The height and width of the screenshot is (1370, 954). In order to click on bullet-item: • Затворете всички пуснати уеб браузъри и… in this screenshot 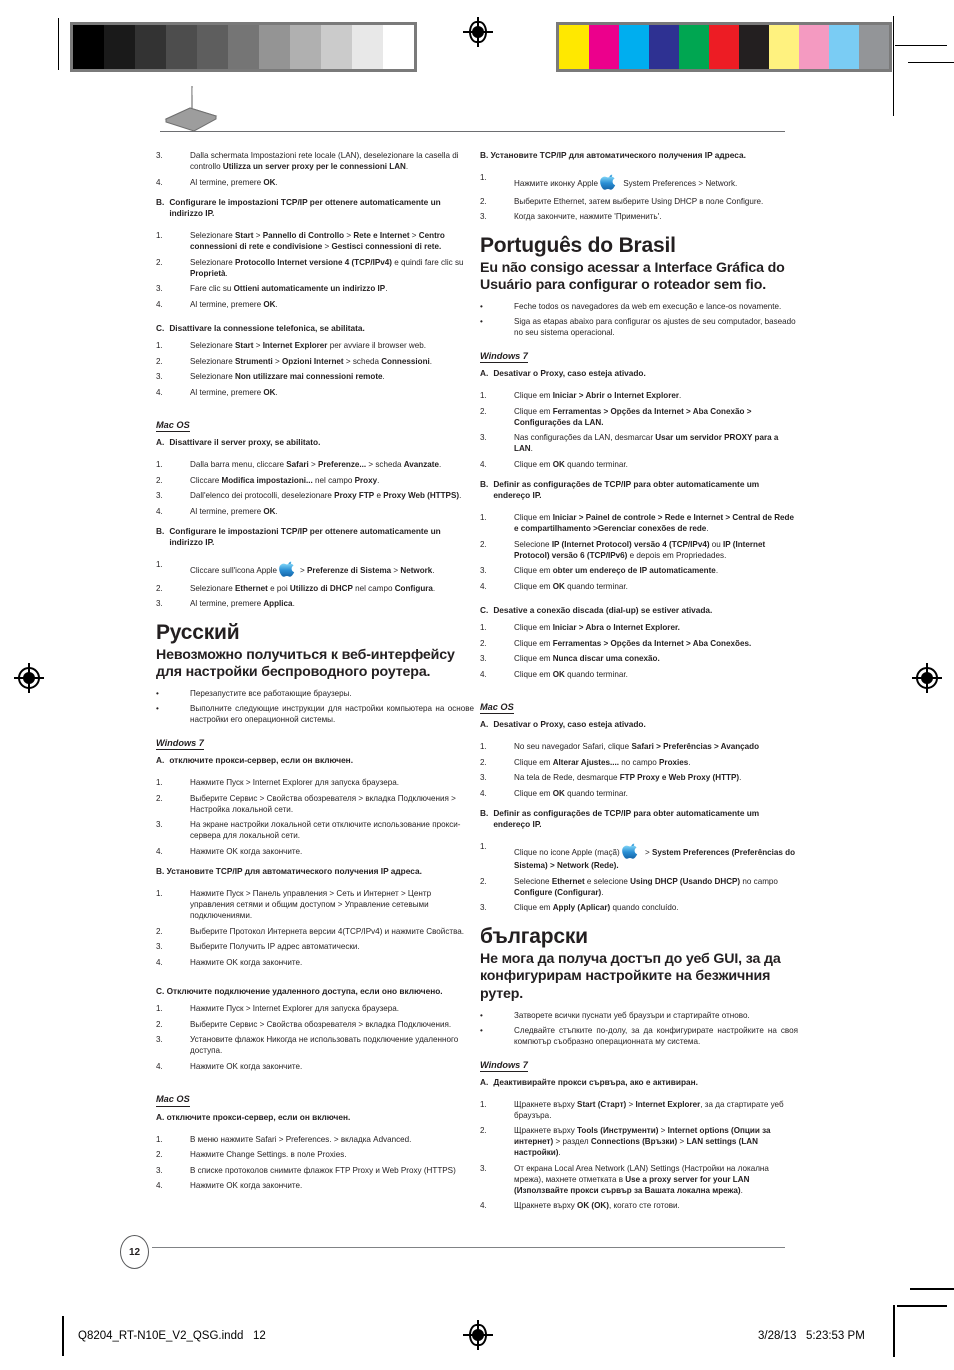, I will do `click(639, 1015)`.